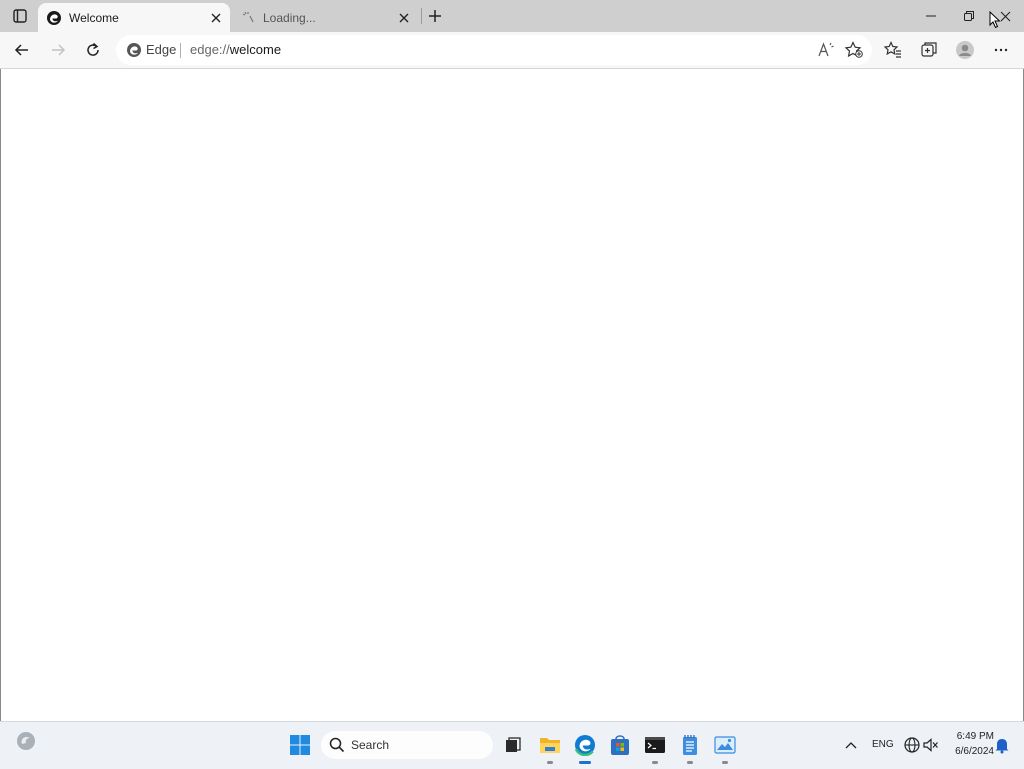 The image size is (1024, 769). I want to click on favorites-icon, so click(892, 49).